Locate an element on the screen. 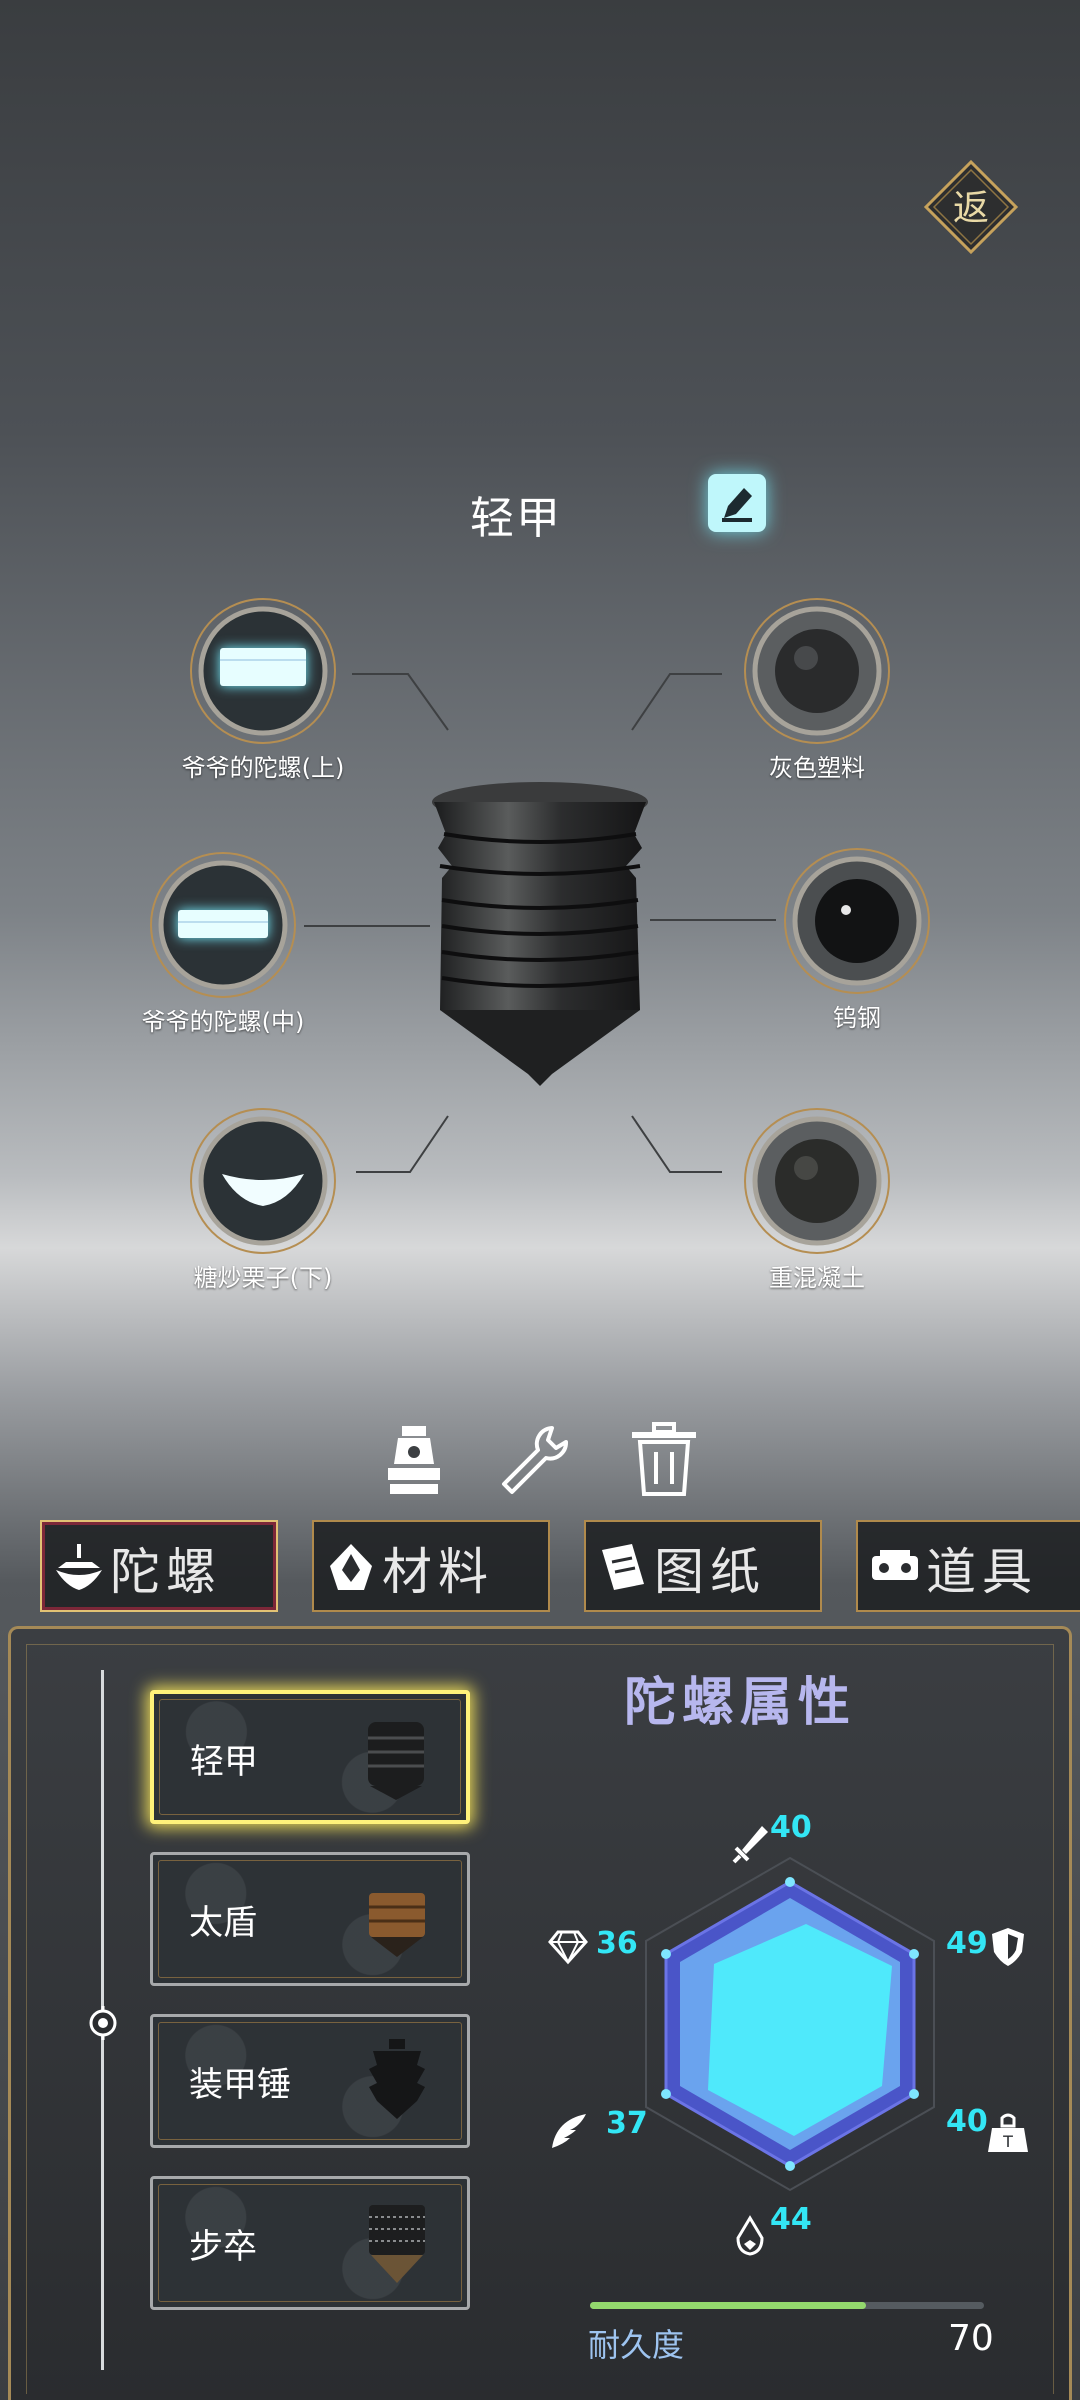 The height and width of the screenshot is (2400, 1080). assemble-icon is located at coordinates (414, 1460).